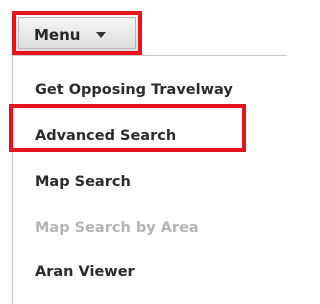  Describe the element at coordinates (117, 228) in the screenshot. I see `menu-item-map-search-by-area: Map Search by Area` at that location.